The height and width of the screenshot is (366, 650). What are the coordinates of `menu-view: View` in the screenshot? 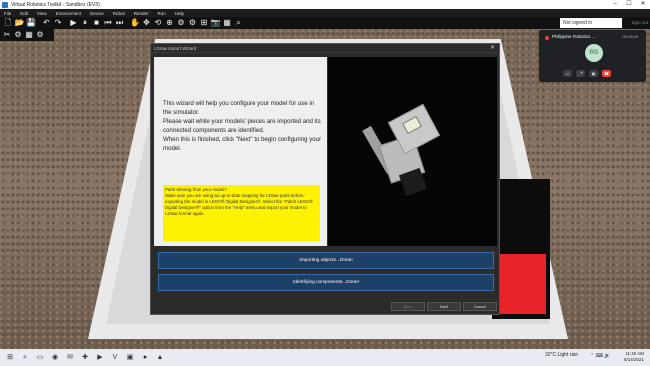 It's located at (42, 13).